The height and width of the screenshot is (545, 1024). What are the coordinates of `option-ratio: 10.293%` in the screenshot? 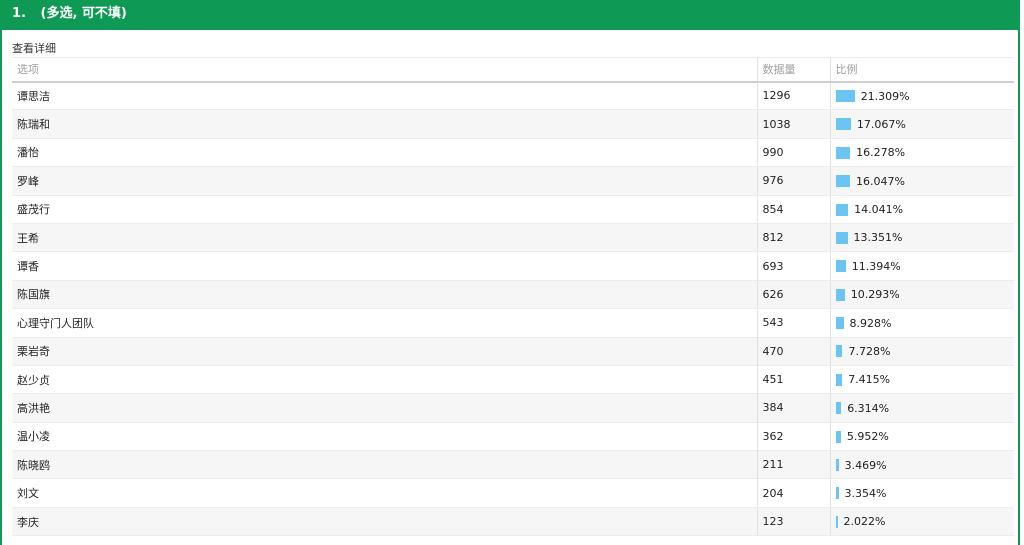 It's located at (921, 295).